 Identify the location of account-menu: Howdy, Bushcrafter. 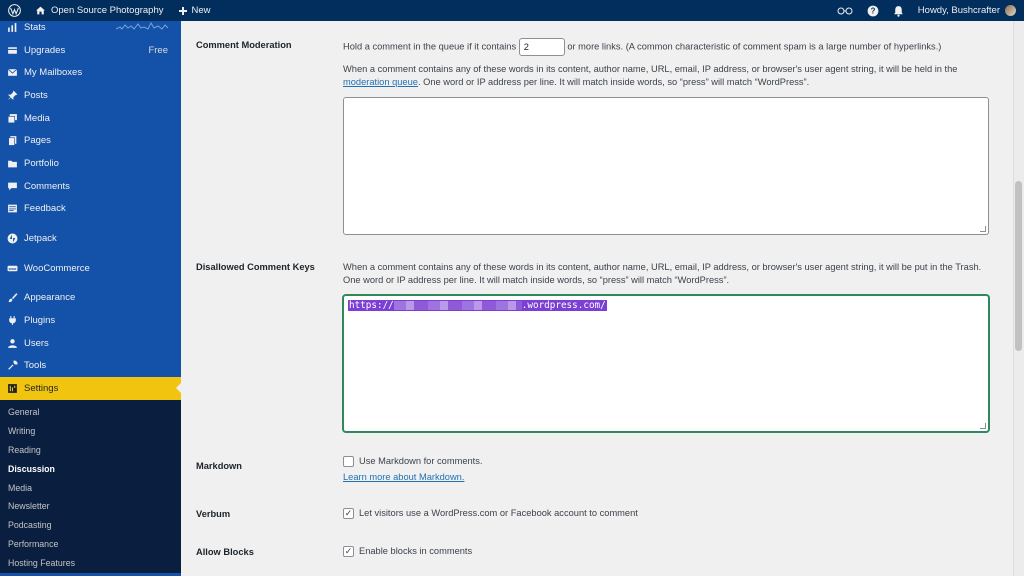
(967, 10).